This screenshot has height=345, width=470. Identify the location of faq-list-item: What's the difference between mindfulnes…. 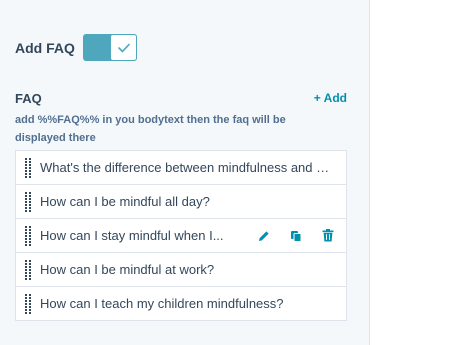
(181, 168).